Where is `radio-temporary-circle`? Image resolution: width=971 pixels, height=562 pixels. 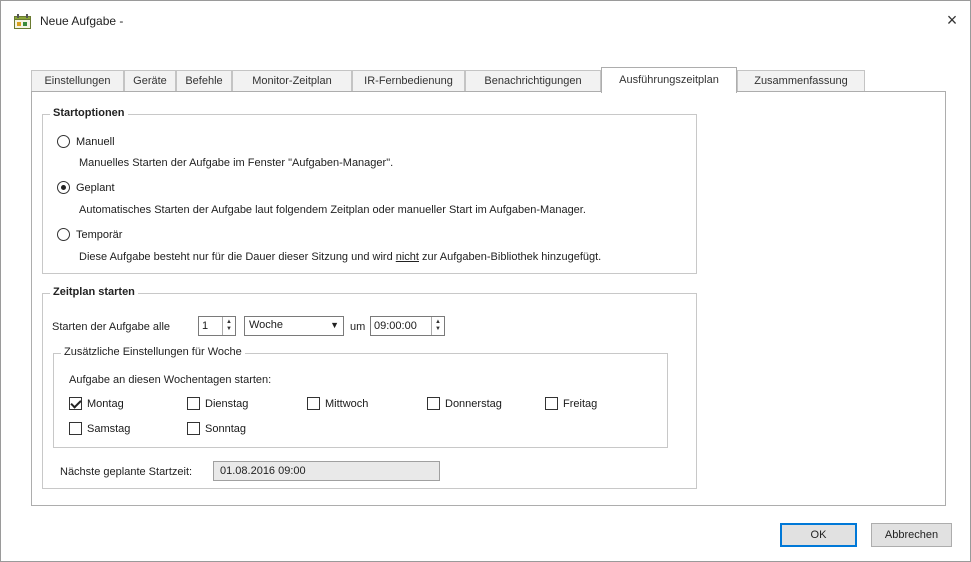
radio-temporary-circle is located at coordinates (63, 234).